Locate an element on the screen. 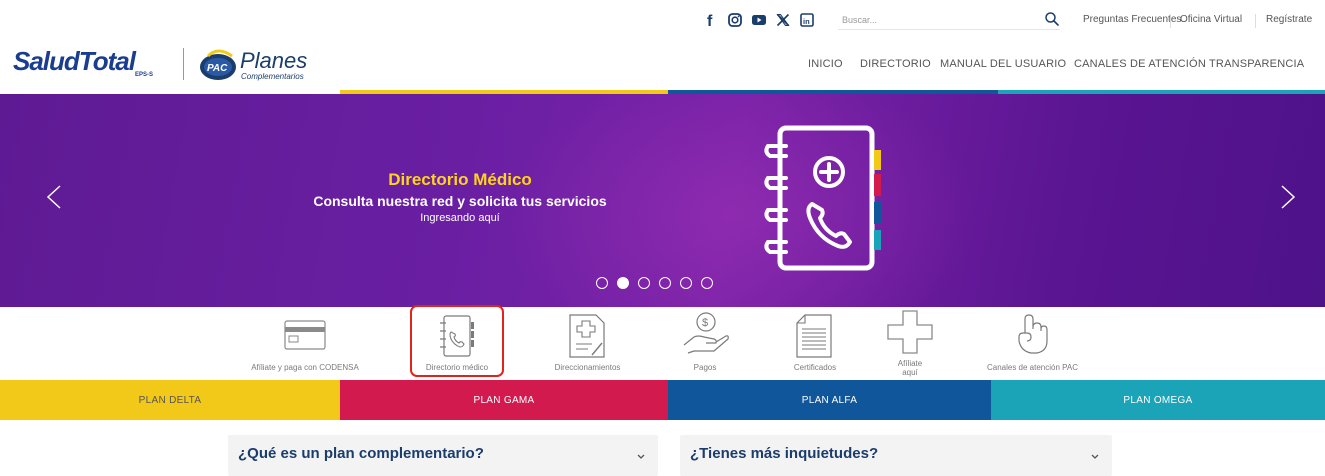  search-input is located at coordinates (933, 20).